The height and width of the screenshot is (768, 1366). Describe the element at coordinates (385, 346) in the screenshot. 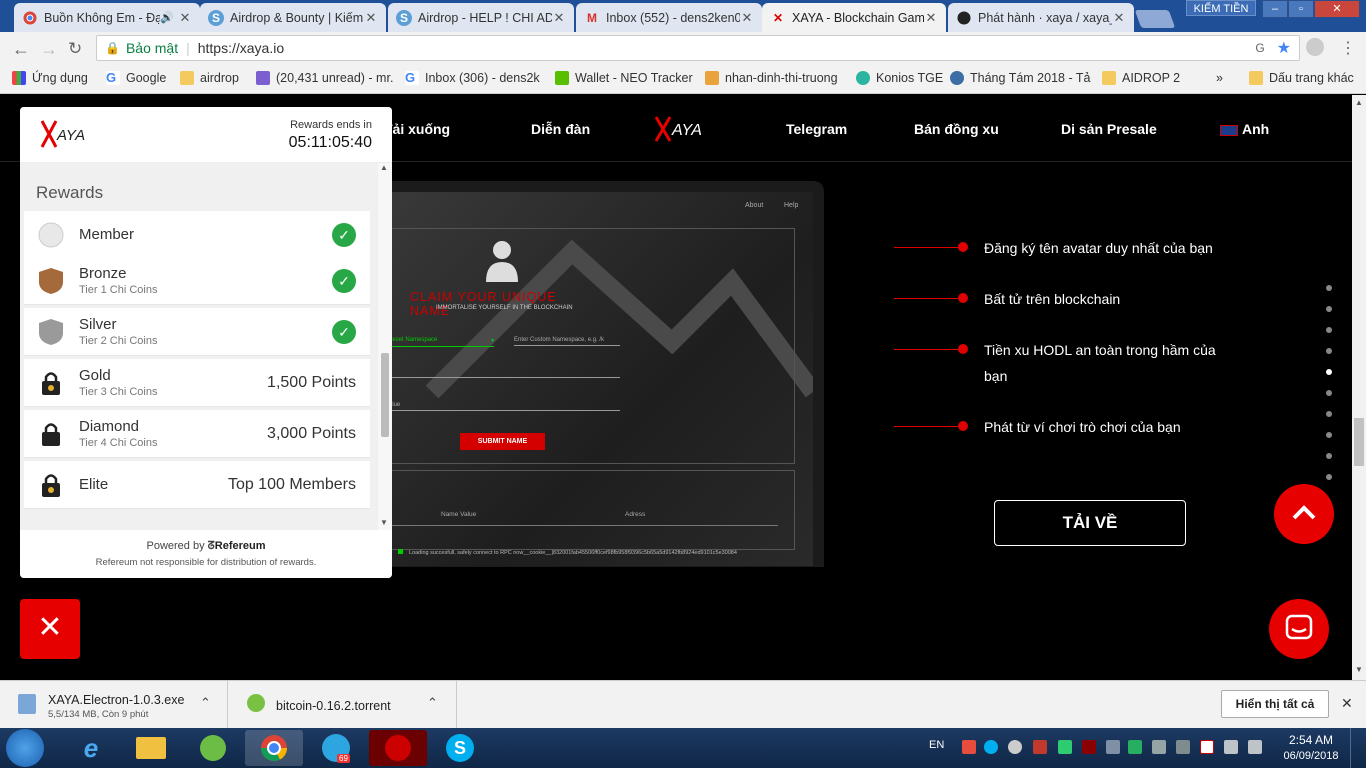

I see `widget-scrollbar: ▲ ▼` at that location.